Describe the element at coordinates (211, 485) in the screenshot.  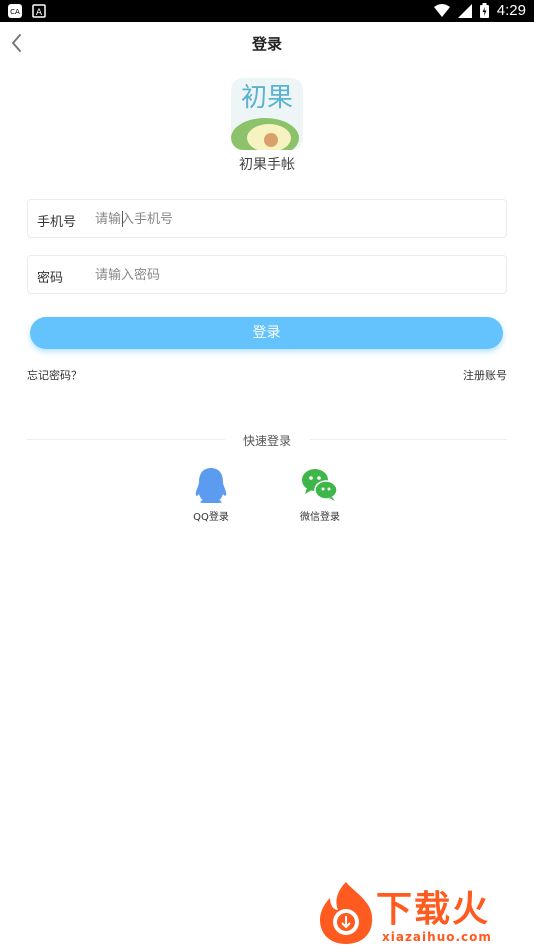
I see `qq-penguin-icon` at that location.